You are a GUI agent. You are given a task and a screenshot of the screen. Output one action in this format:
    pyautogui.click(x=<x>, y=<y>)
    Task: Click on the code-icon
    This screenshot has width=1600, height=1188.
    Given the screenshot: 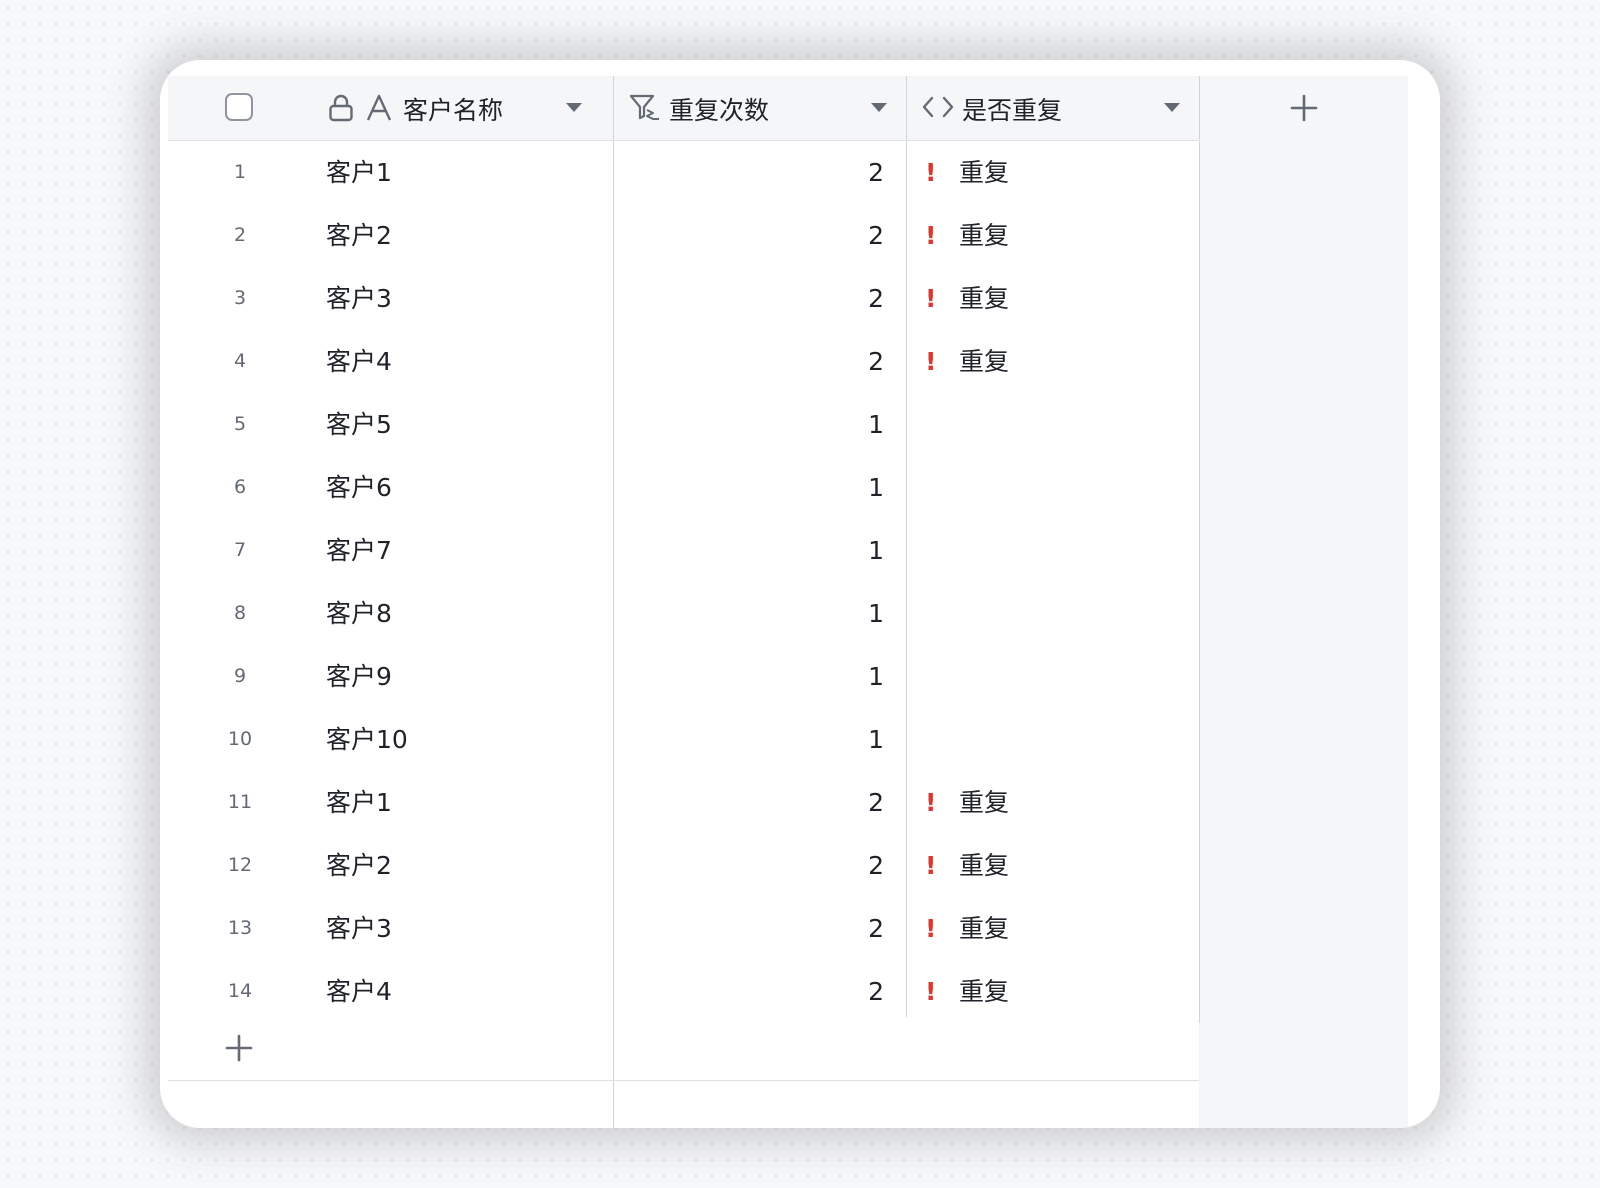 What is the action you would take?
    pyautogui.click(x=938, y=107)
    